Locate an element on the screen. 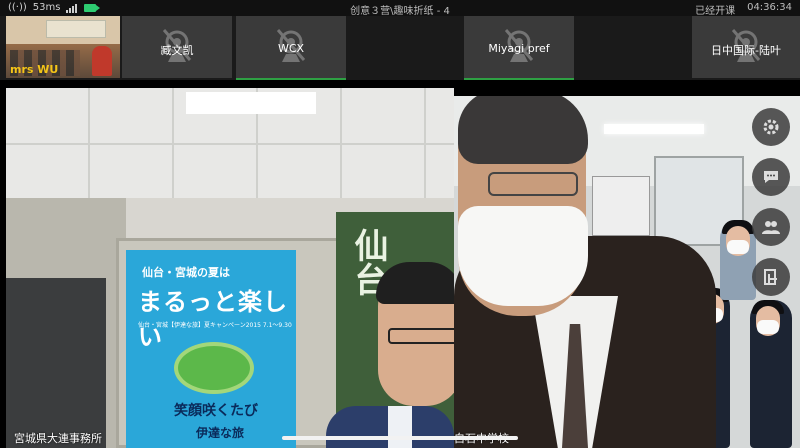  share-button is located at coordinates (771, 277).